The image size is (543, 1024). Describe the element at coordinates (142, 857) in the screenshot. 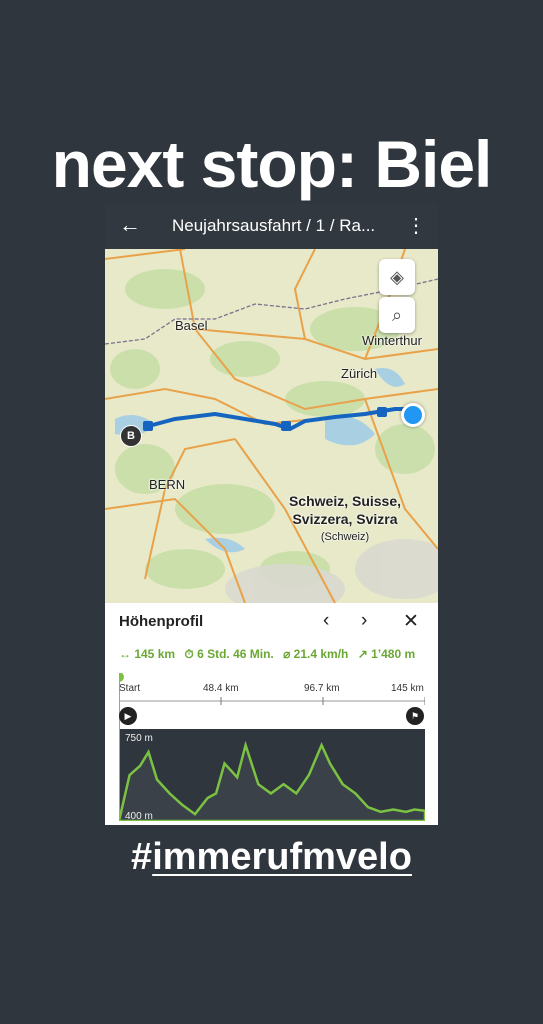

I see `hashtag-prefix: #` at that location.